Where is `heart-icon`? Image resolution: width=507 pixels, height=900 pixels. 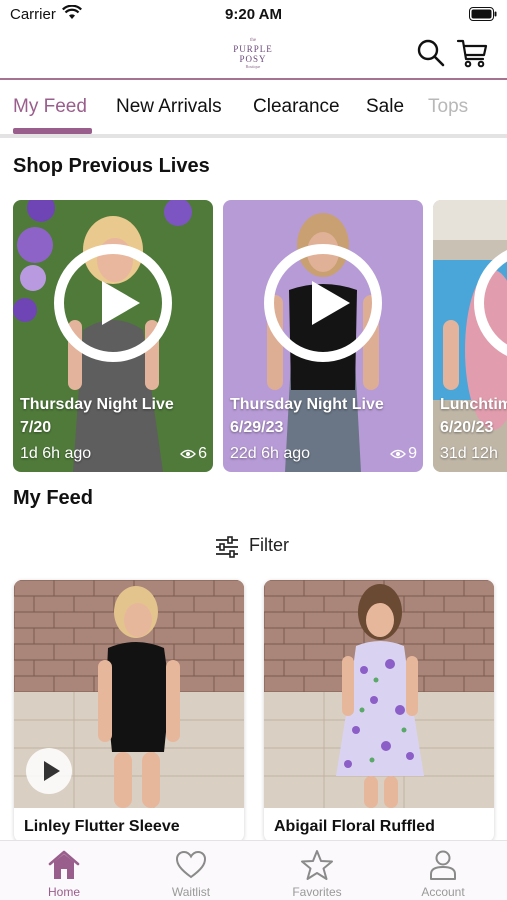 heart-icon is located at coordinates (191, 864).